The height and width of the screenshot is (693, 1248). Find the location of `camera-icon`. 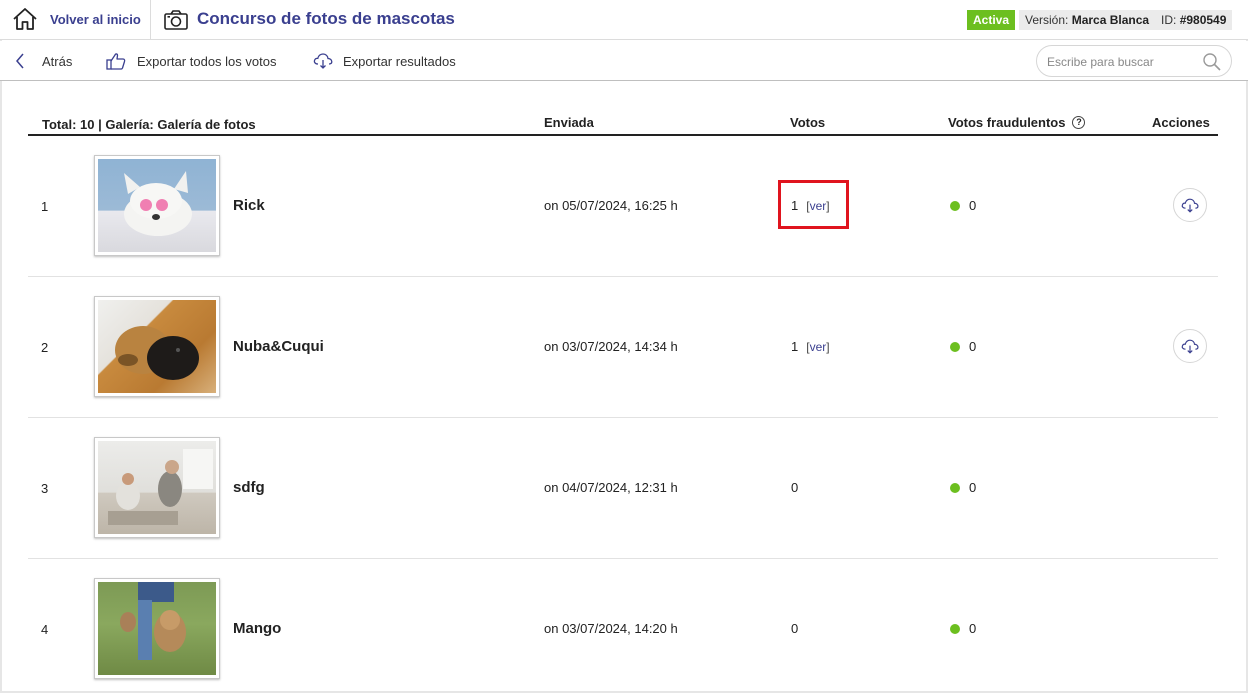

camera-icon is located at coordinates (176, 20).